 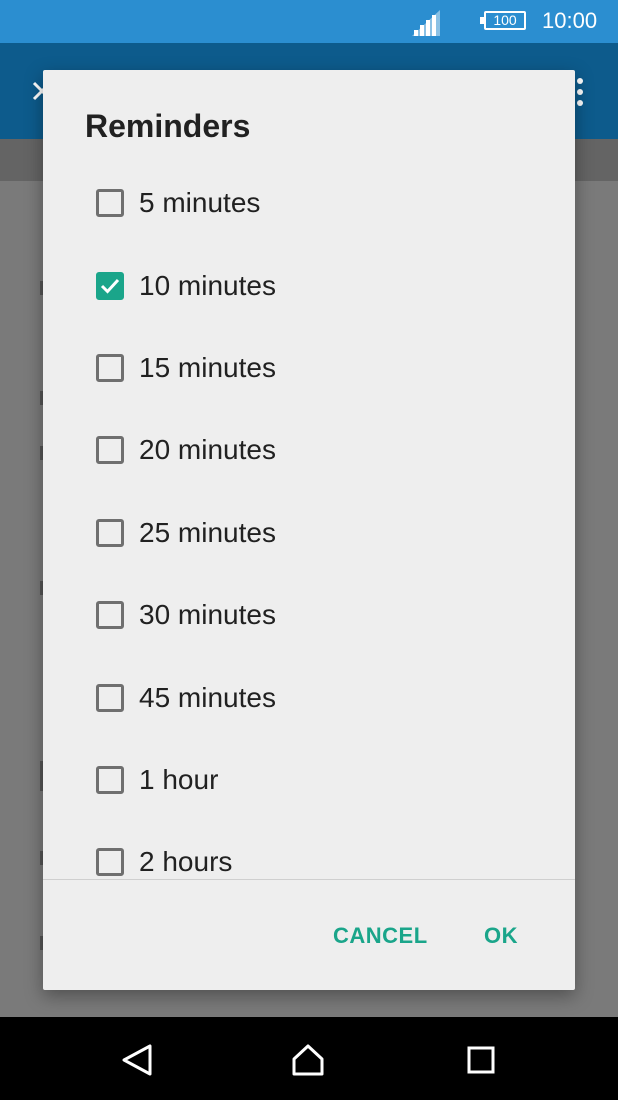 What do you see at coordinates (309, 450) in the screenshot?
I see `reminder-option: 20 minutes` at bounding box center [309, 450].